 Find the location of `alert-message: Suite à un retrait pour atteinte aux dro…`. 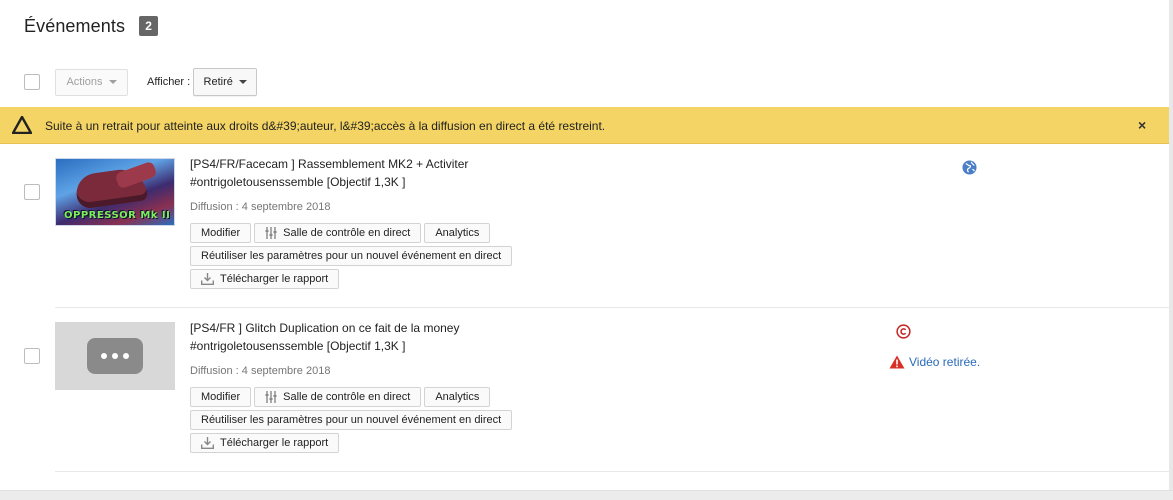

alert-message: Suite à un retrait pour atteinte aux dro… is located at coordinates (325, 126).